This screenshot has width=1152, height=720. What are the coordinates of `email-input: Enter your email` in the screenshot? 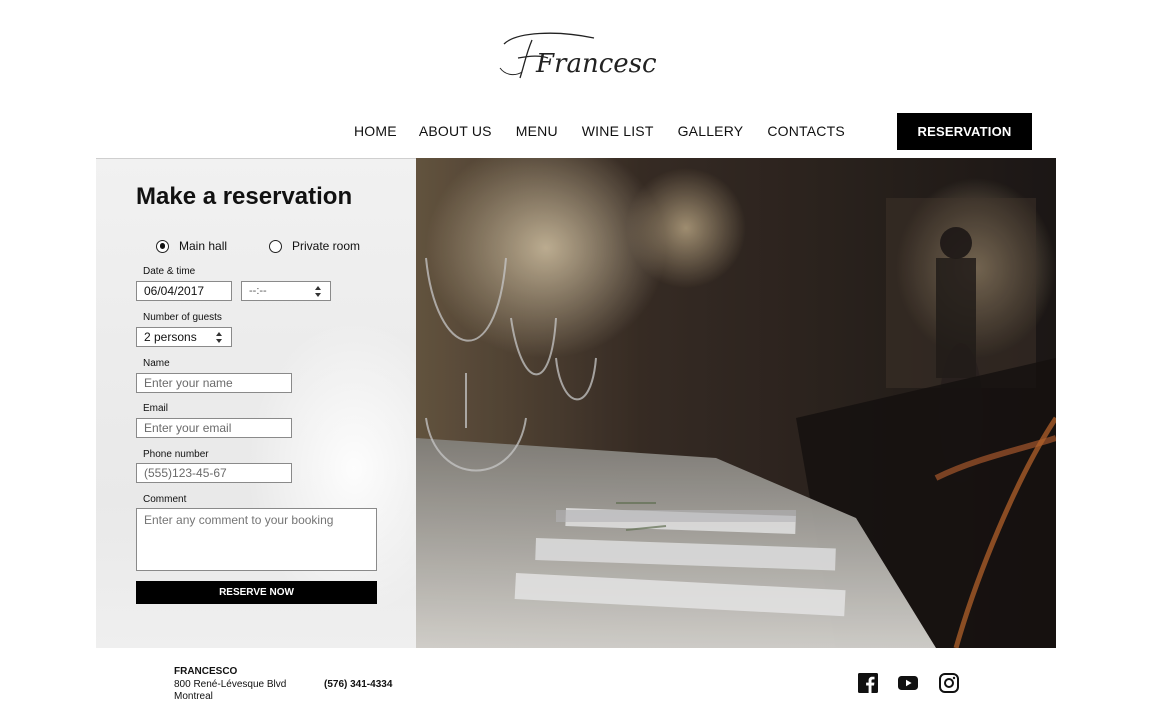 It's located at (214, 428).